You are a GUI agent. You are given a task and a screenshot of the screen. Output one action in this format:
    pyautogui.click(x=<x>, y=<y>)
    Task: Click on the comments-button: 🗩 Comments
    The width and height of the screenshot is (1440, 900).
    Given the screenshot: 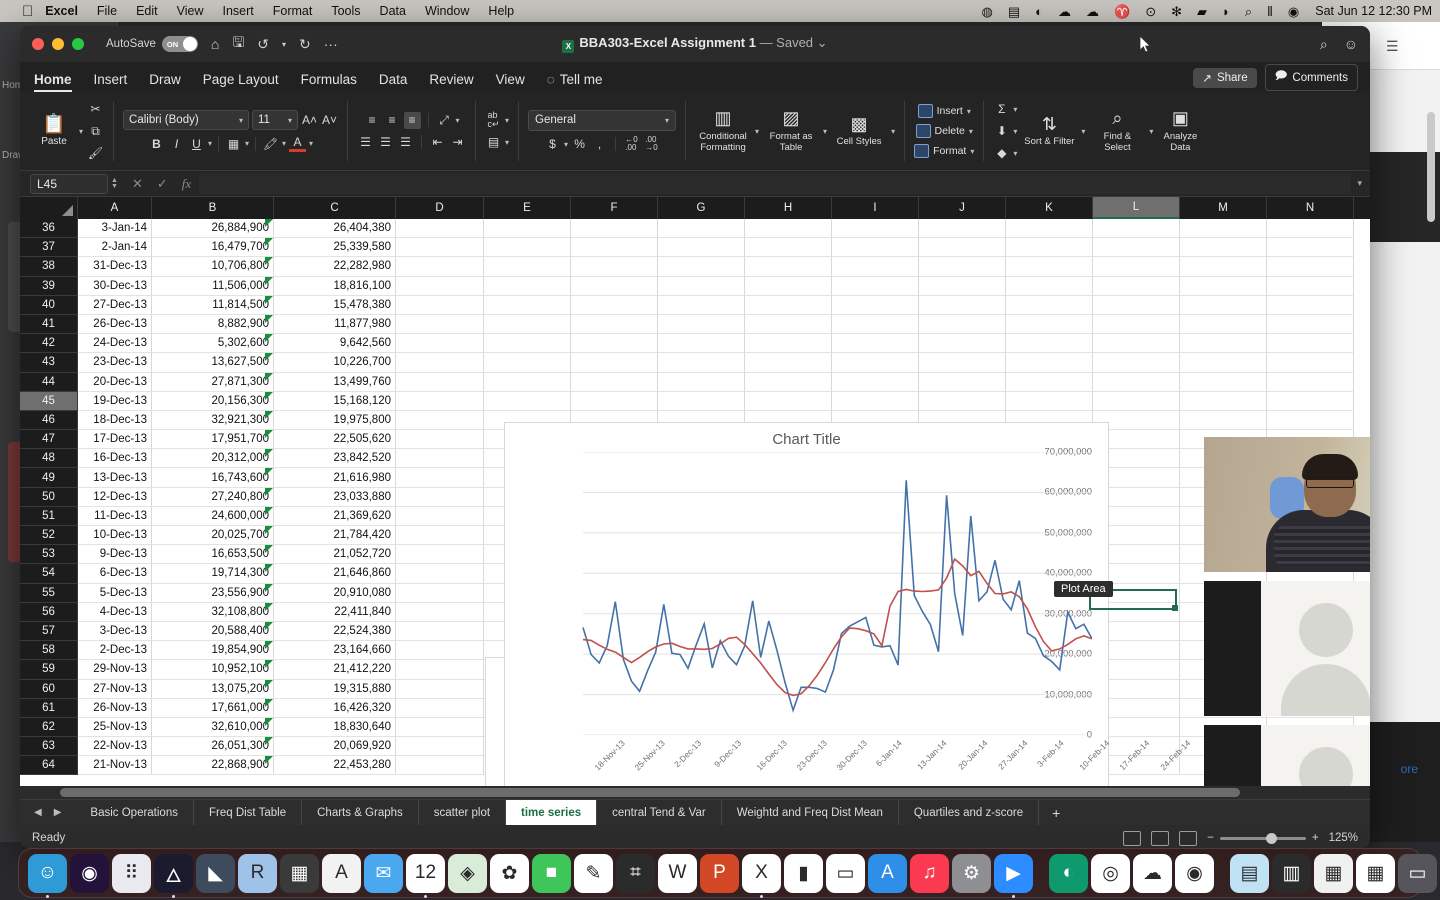 What is the action you would take?
    pyautogui.click(x=1311, y=77)
    